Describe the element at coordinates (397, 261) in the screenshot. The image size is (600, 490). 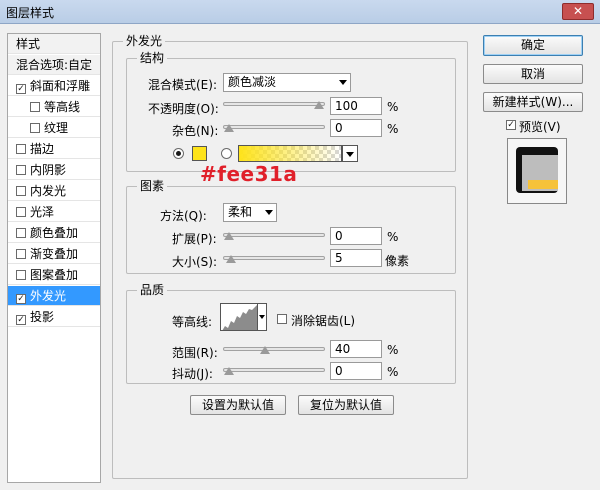
I see `size-unit: 像素` at that location.